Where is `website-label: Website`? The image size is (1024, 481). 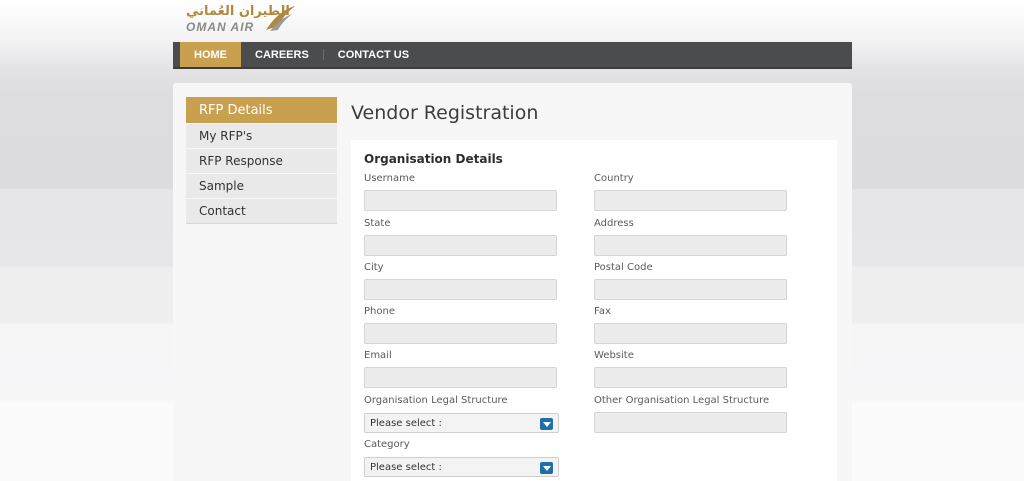
website-label: Website is located at coordinates (614, 355).